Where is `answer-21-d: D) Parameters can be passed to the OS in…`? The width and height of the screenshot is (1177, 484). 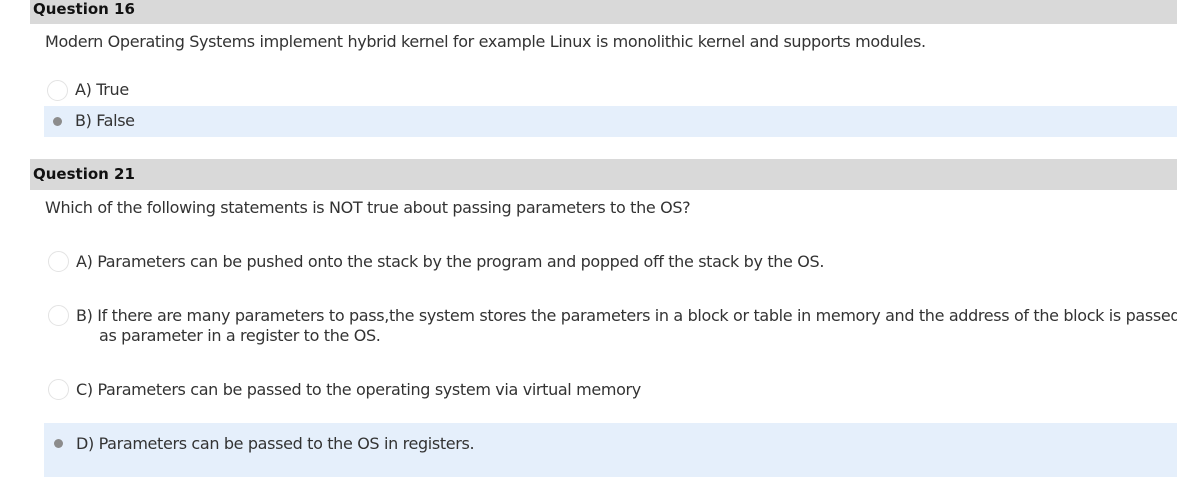
answer-21-d: D) Parameters can be passed to the OS in… is located at coordinates (610, 450).